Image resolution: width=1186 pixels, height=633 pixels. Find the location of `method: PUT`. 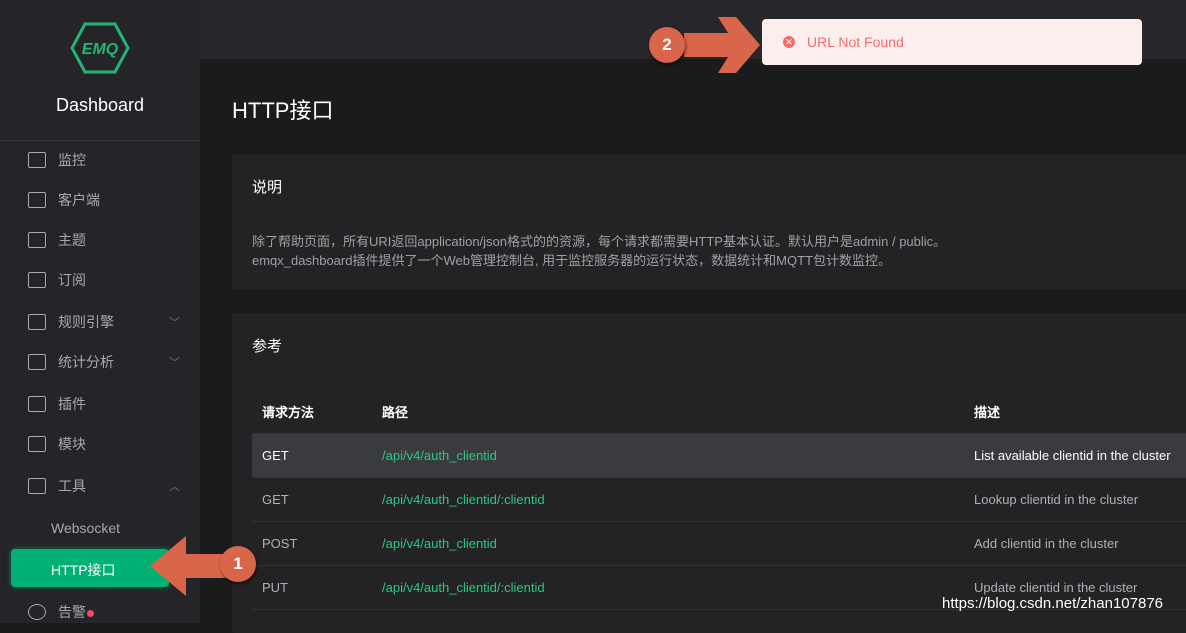

method: PUT is located at coordinates (275, 587).